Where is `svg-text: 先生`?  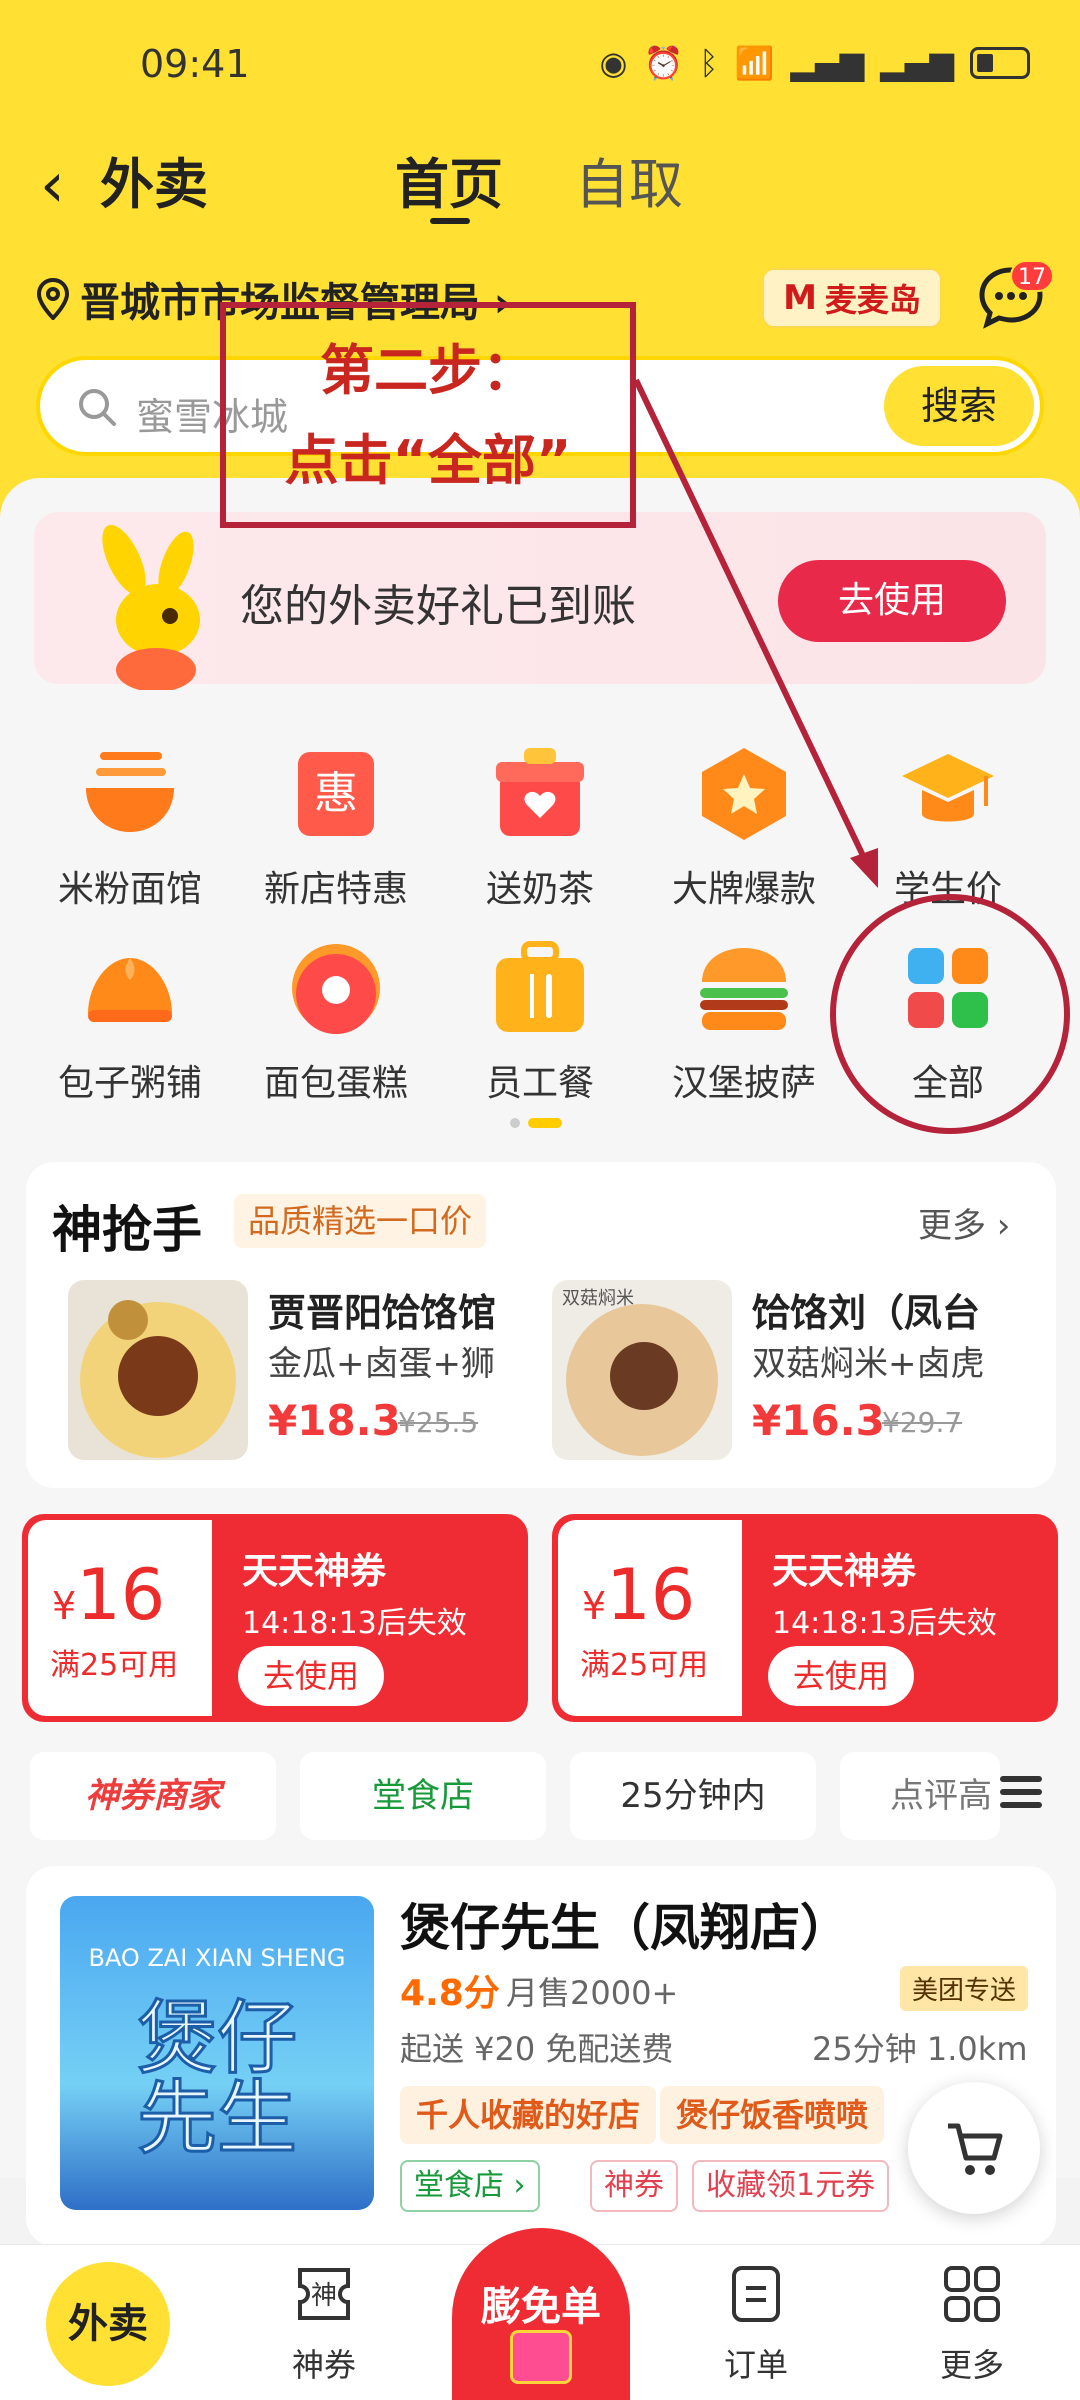
svg-text: 先生 is located at coordinates (217, 2118).